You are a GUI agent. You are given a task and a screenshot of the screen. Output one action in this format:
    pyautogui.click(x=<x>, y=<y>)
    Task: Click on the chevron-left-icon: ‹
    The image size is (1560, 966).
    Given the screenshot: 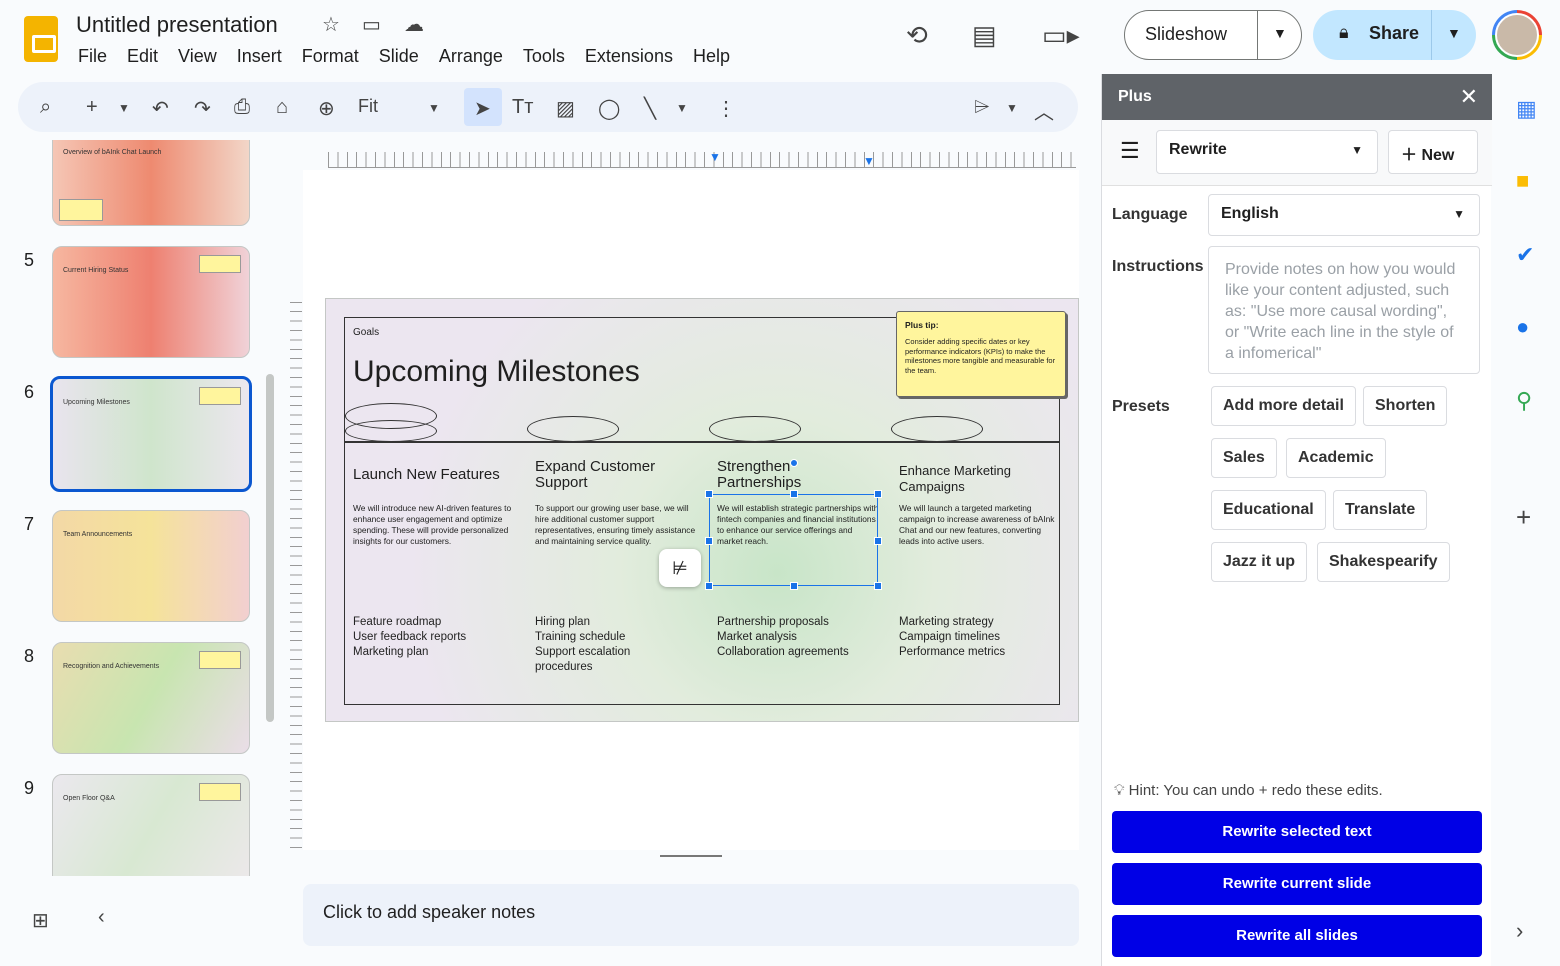 What is the action you would take?
    pyautogui.click(x=101, y=917)
    